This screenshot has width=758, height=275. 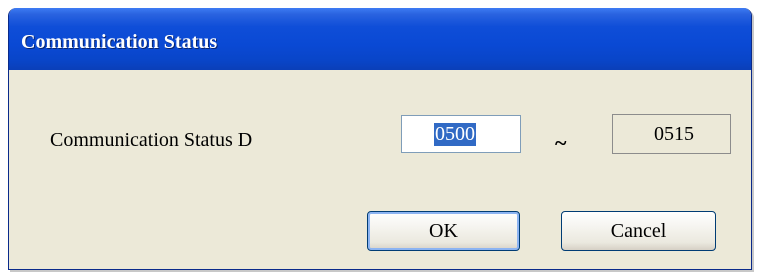 I want to click on end-address-value: 0515, so click(x=674, y=134).